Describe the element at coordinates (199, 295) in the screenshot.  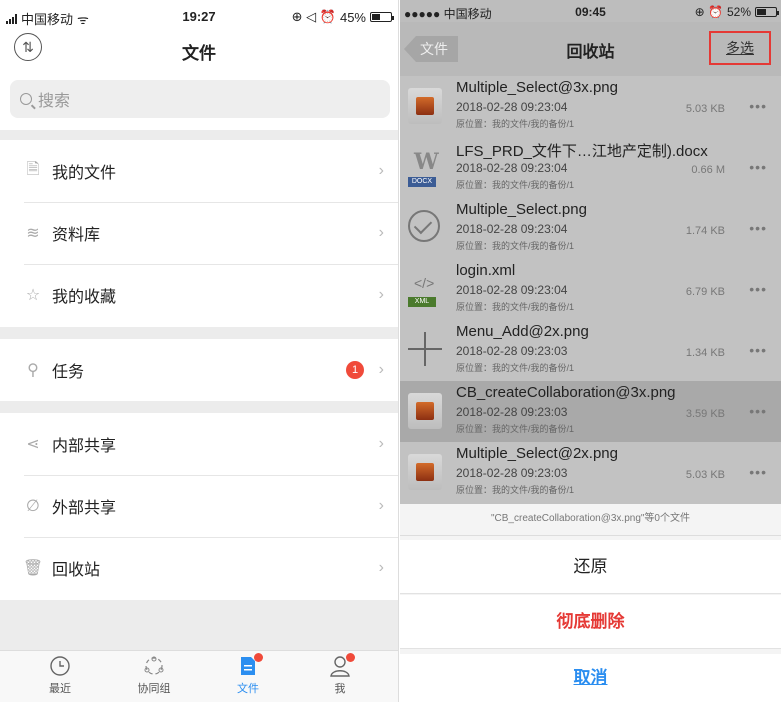
I see `menu-item-favorites: ☆ 我的收藏 ›` at that location.